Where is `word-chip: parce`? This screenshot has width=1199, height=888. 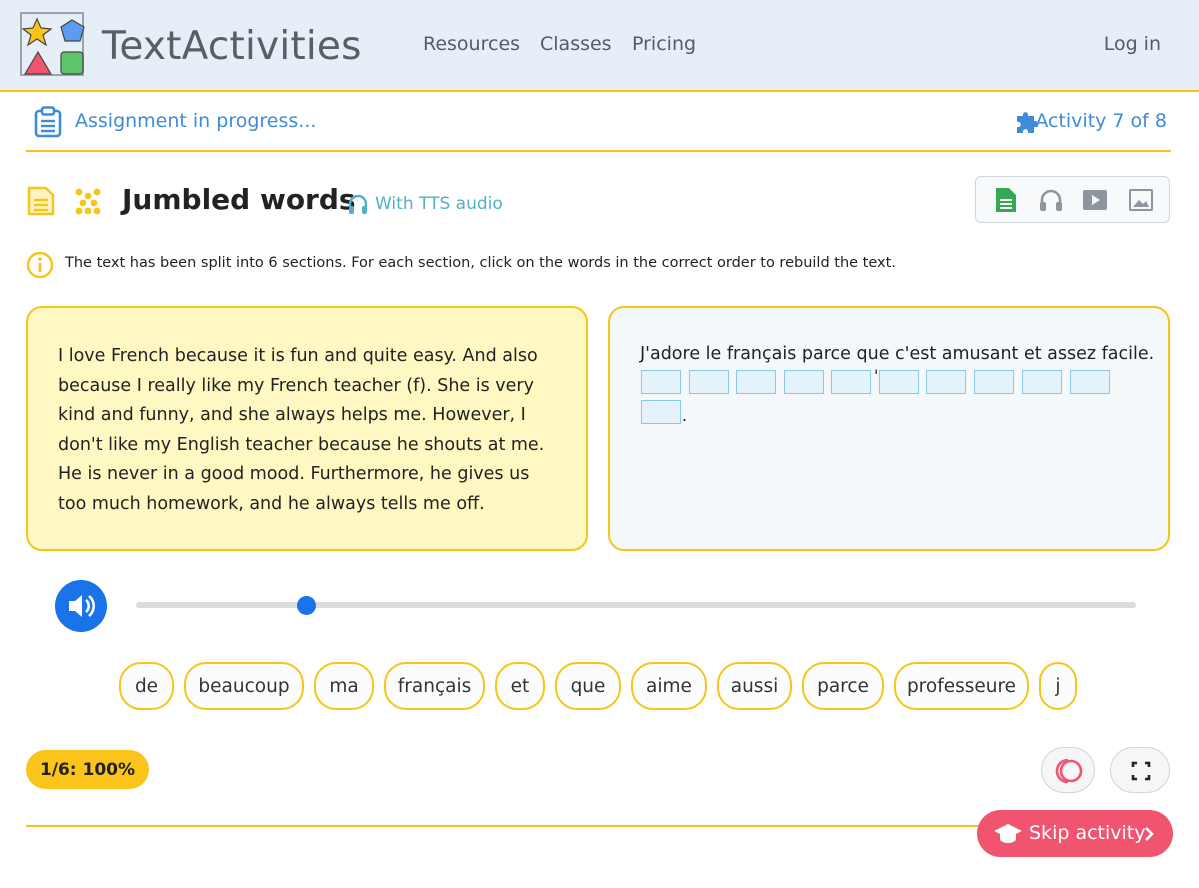 word-chip: parce is located at coordinates (843, 686).